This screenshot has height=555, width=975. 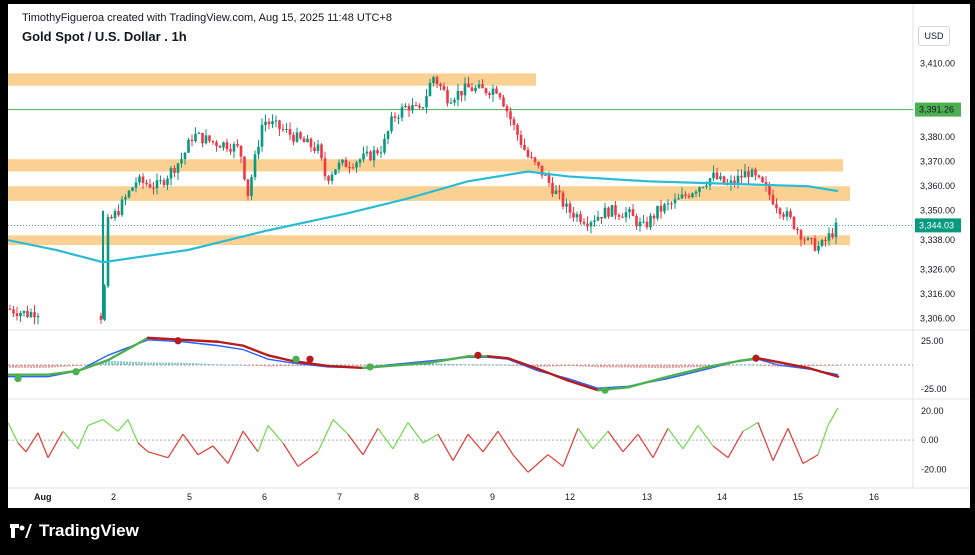 What do you see at coordinates (553, 374) in the screenshot?
I see `macd-signal-segment` at bounding box center [553, 374].